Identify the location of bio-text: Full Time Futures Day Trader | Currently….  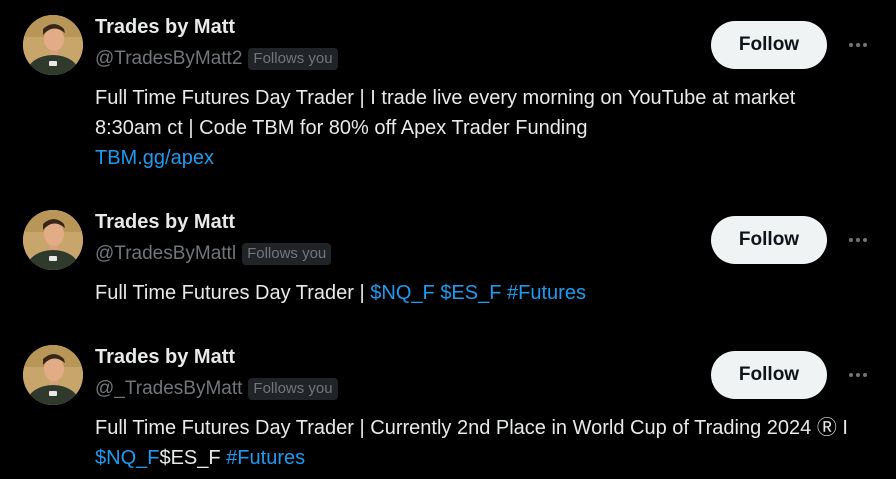
(471, 428).